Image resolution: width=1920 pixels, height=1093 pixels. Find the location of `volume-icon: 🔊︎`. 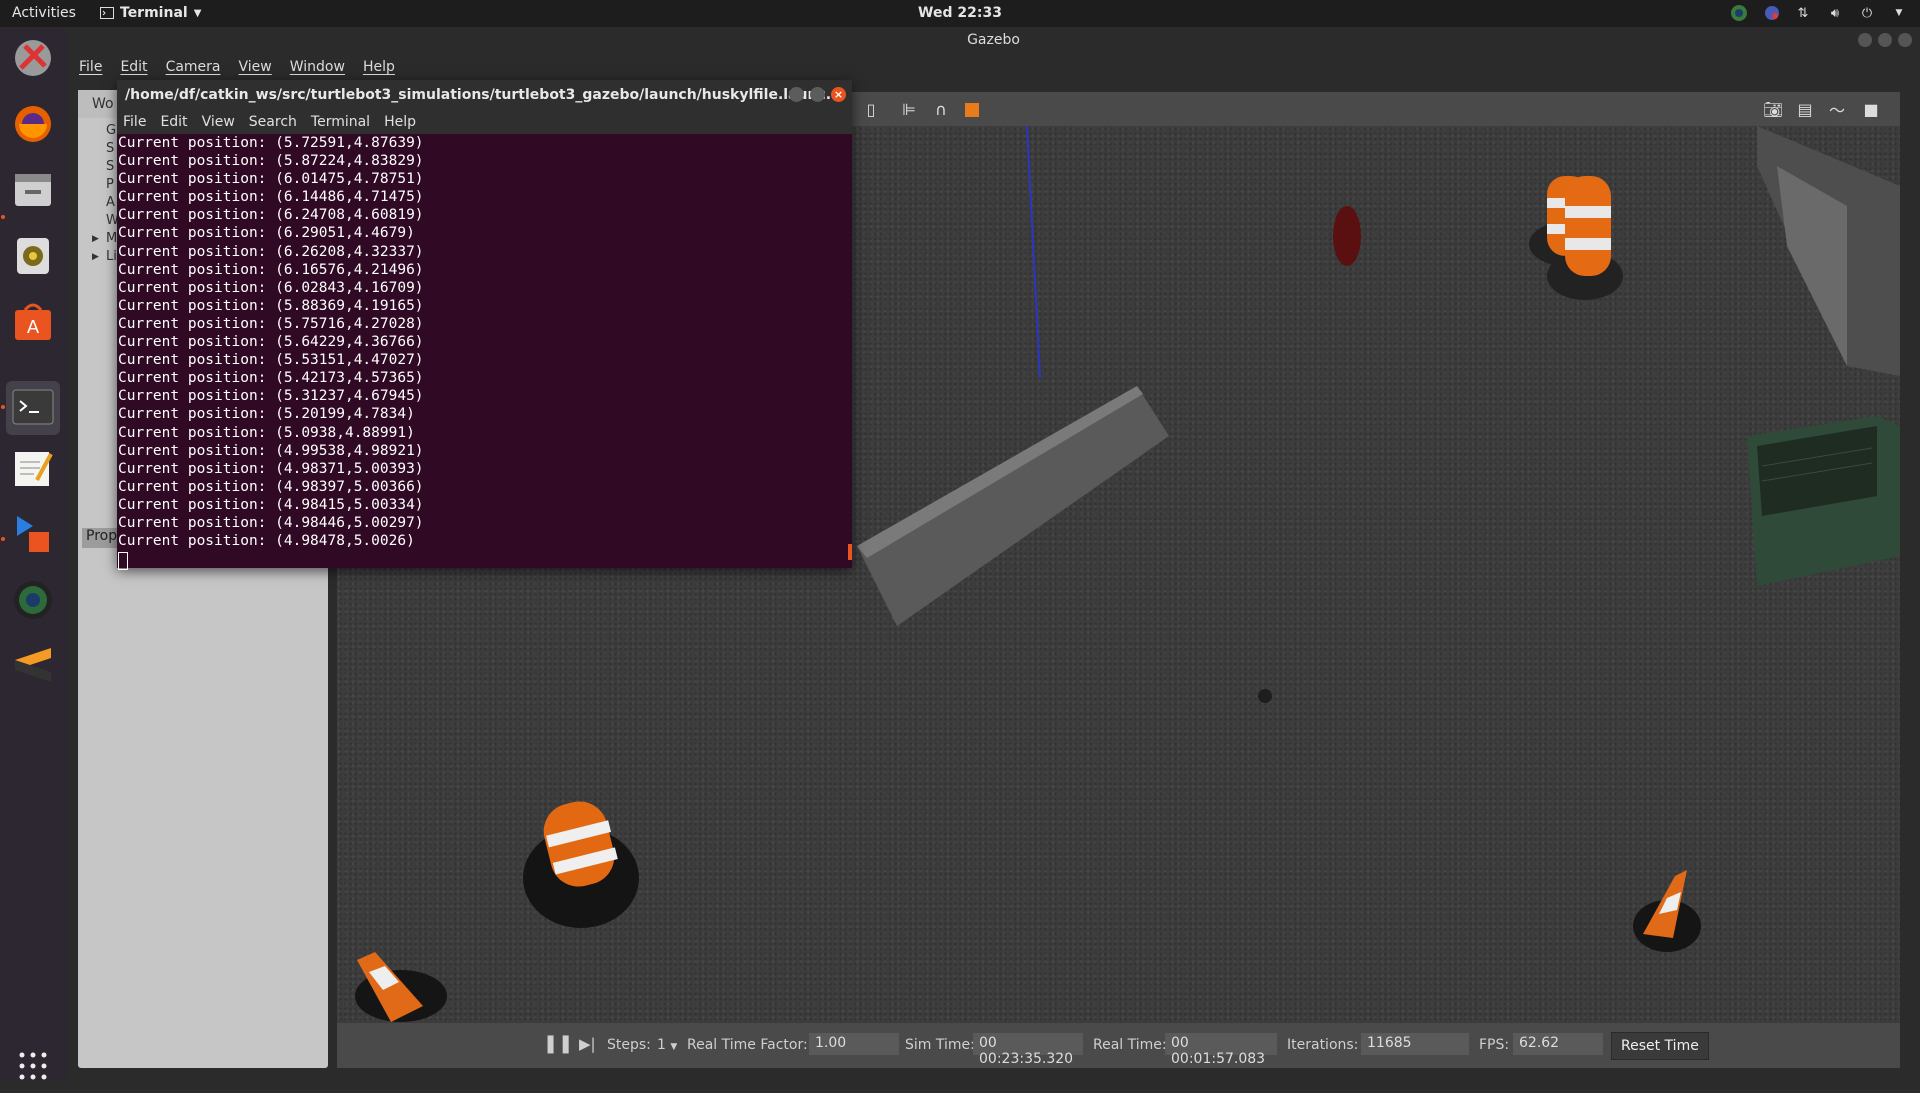

volume-icon: 🔊︎ is located at coordinates (1835, 13).